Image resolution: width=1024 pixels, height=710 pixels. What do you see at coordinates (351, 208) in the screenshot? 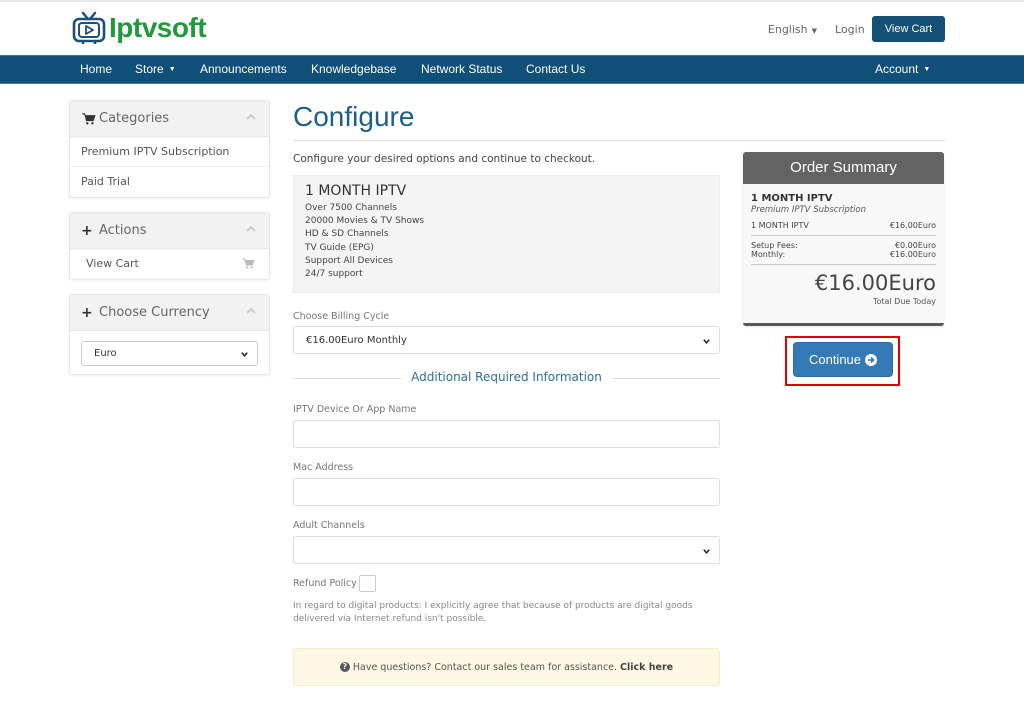
I see `product-feature: Over 7500 Channels` at bounding box center [351, 208].